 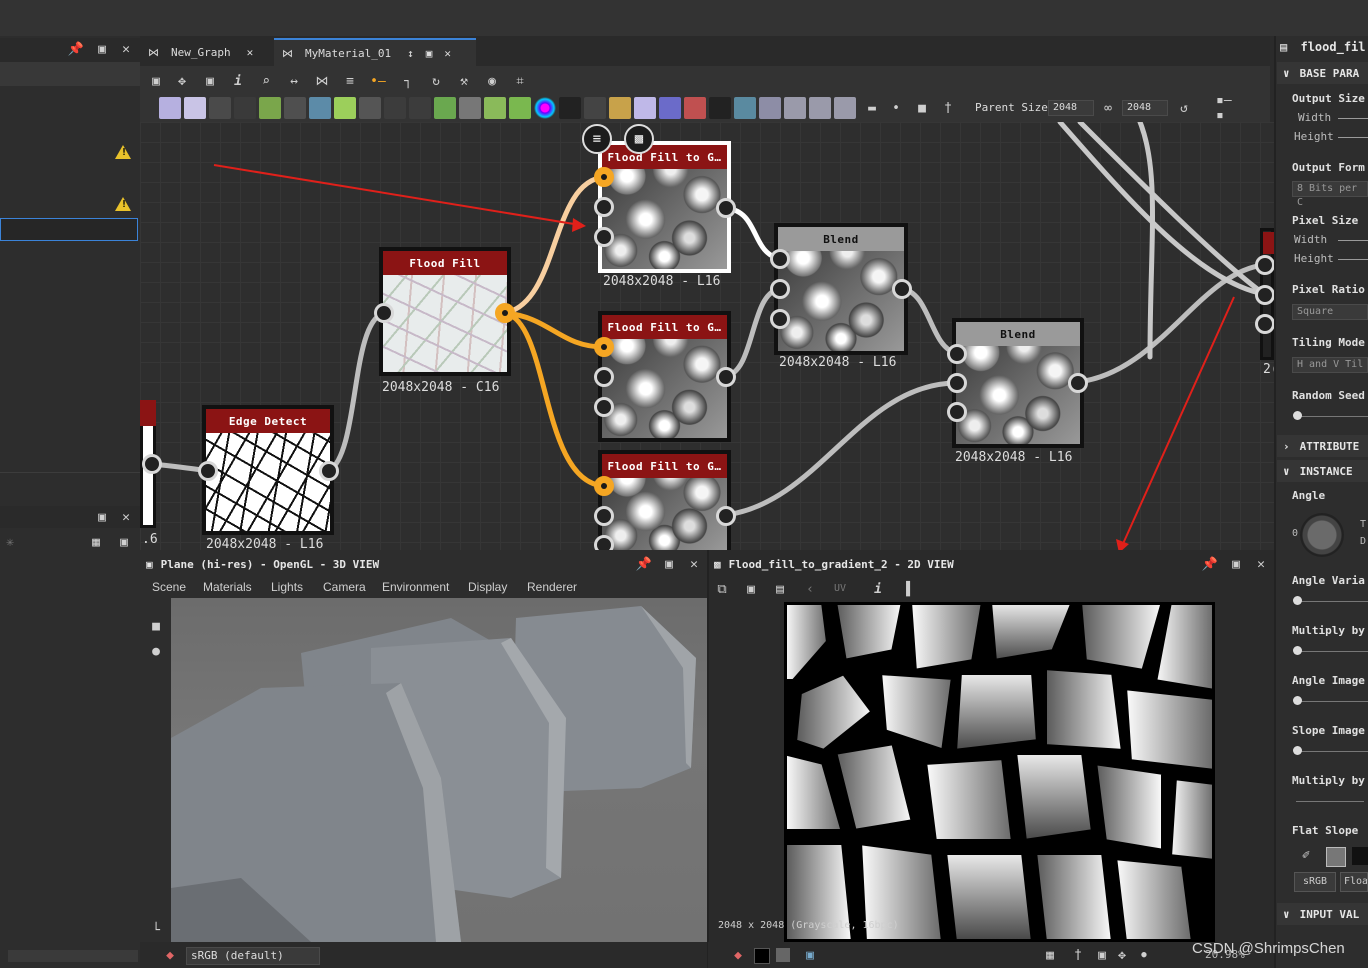 What do you see at coordinates (439, 770) in the screenshot?
I see `viewport-3d` at bounding box center [439, 770].